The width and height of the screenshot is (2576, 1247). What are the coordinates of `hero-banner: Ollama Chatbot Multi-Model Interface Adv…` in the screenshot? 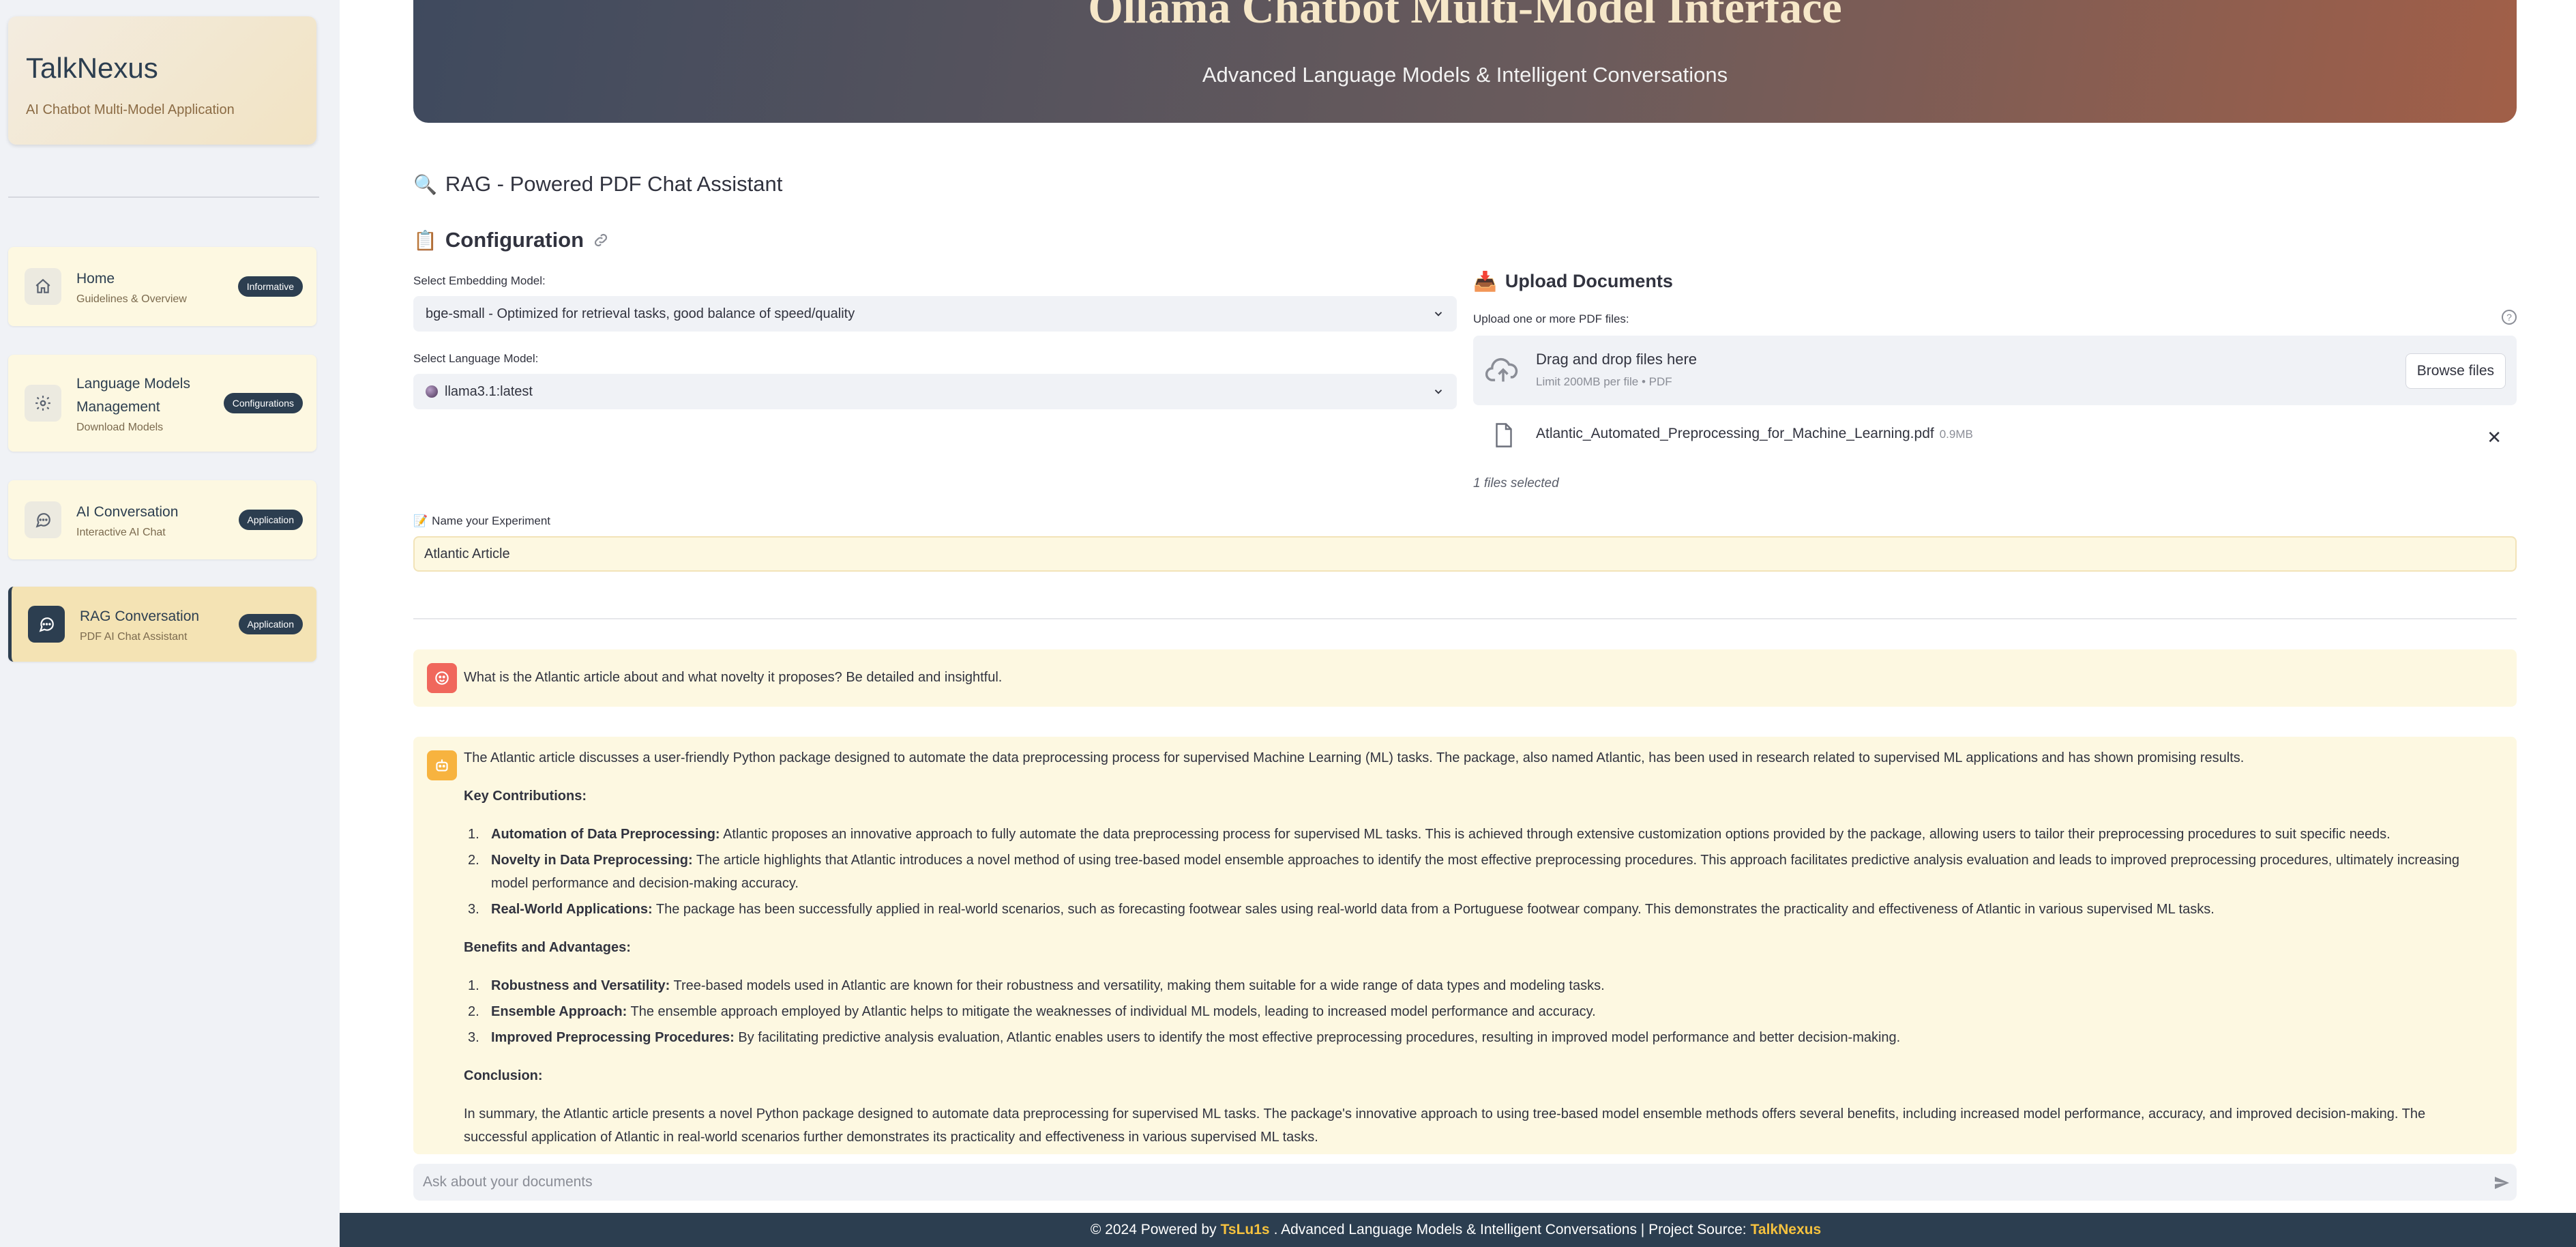 It's located at (1465, 61).